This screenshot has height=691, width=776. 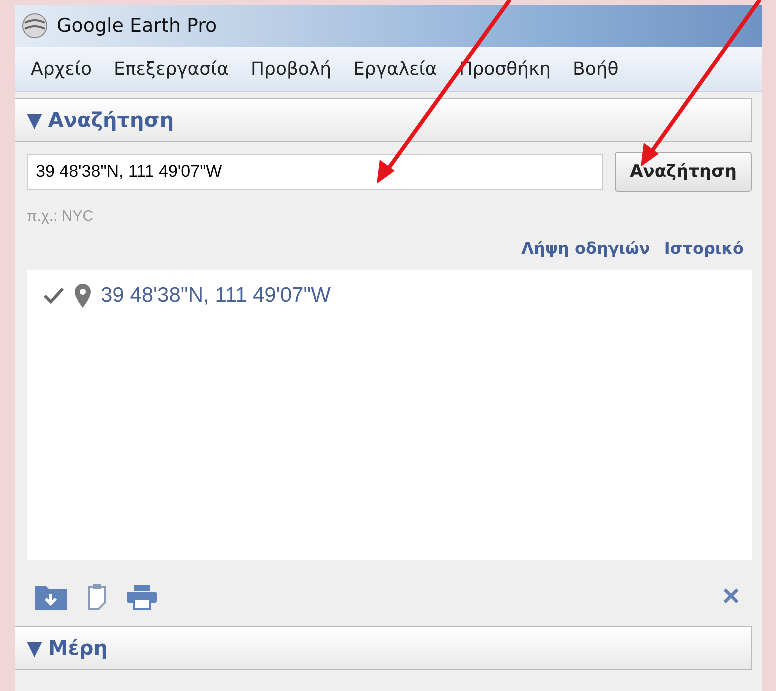 What do you see at coordinates (137, 26) in the screenshot?
I see `window-title: Google Earth Pro` at bounding box center [137, 26].